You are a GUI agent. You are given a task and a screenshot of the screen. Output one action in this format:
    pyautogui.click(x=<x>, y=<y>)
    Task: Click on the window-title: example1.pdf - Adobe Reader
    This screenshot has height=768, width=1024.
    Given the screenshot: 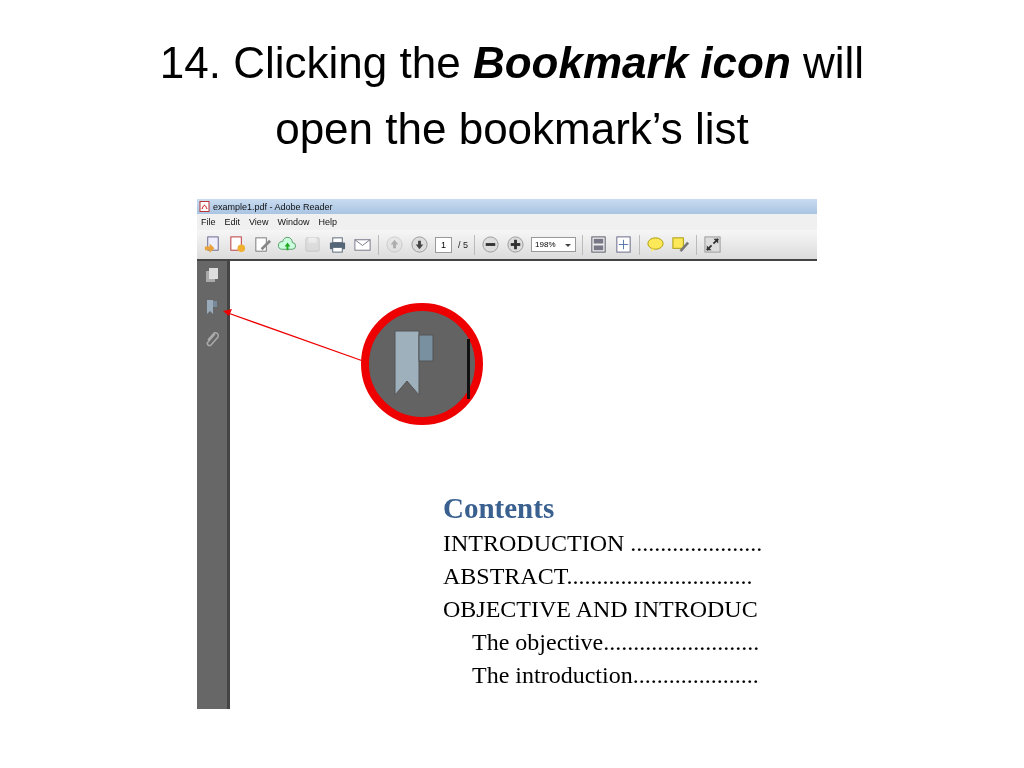 What is the action you would take?
    pyautogui.click(x=273, y=206)
    